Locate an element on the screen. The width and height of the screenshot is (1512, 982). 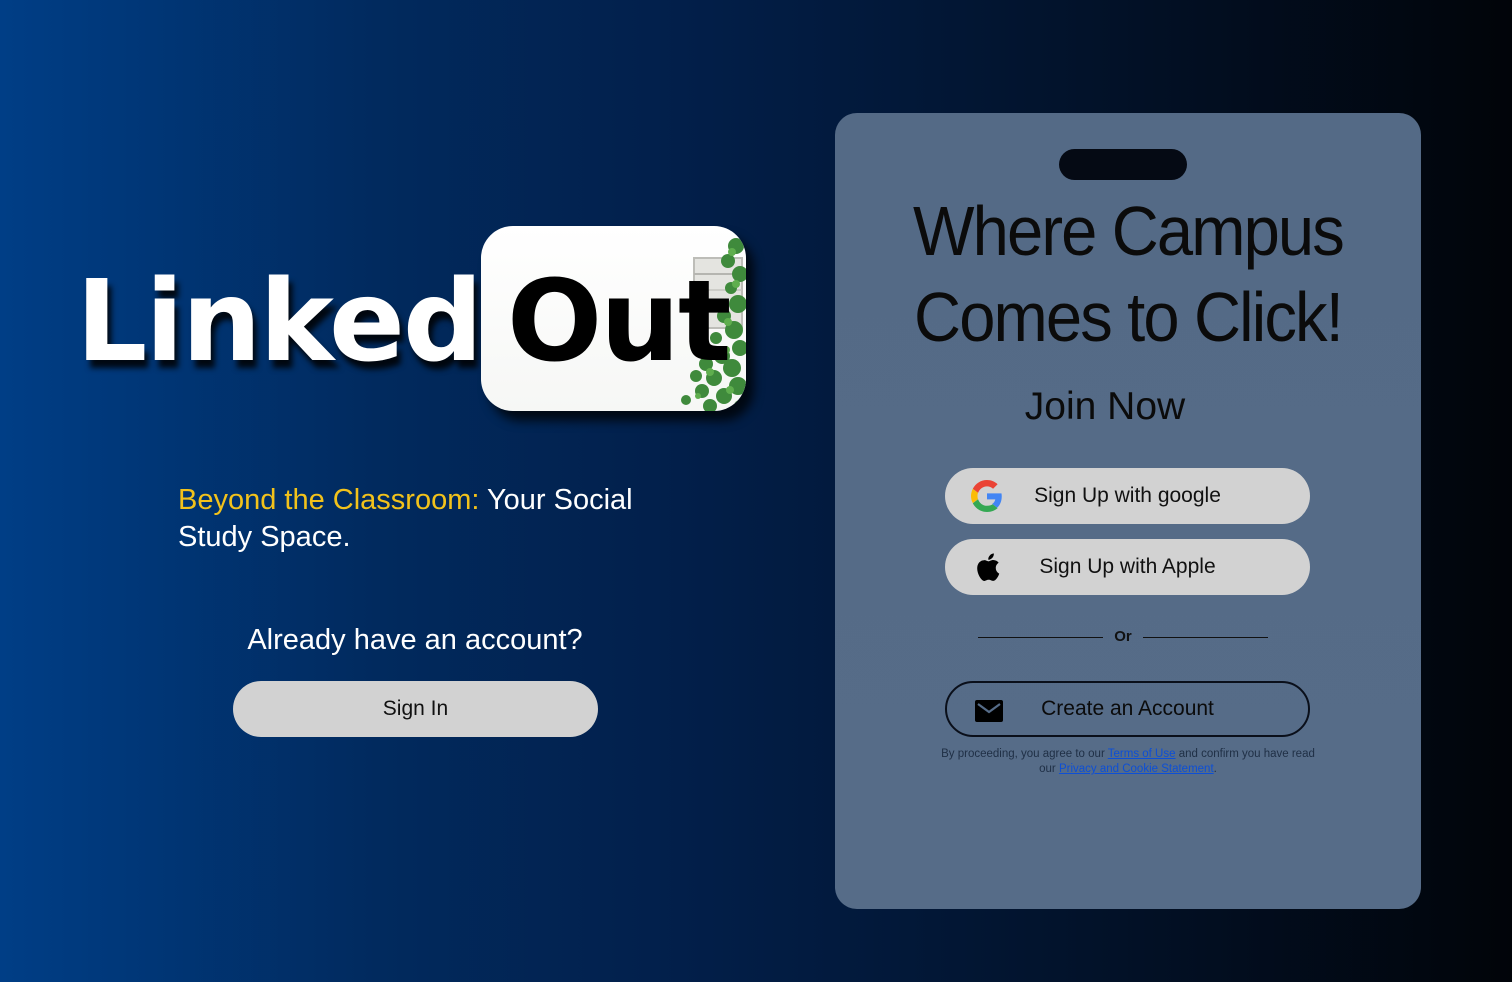
tagline-accent: Beyond the Classroom: is located at coordinates (329, 500).